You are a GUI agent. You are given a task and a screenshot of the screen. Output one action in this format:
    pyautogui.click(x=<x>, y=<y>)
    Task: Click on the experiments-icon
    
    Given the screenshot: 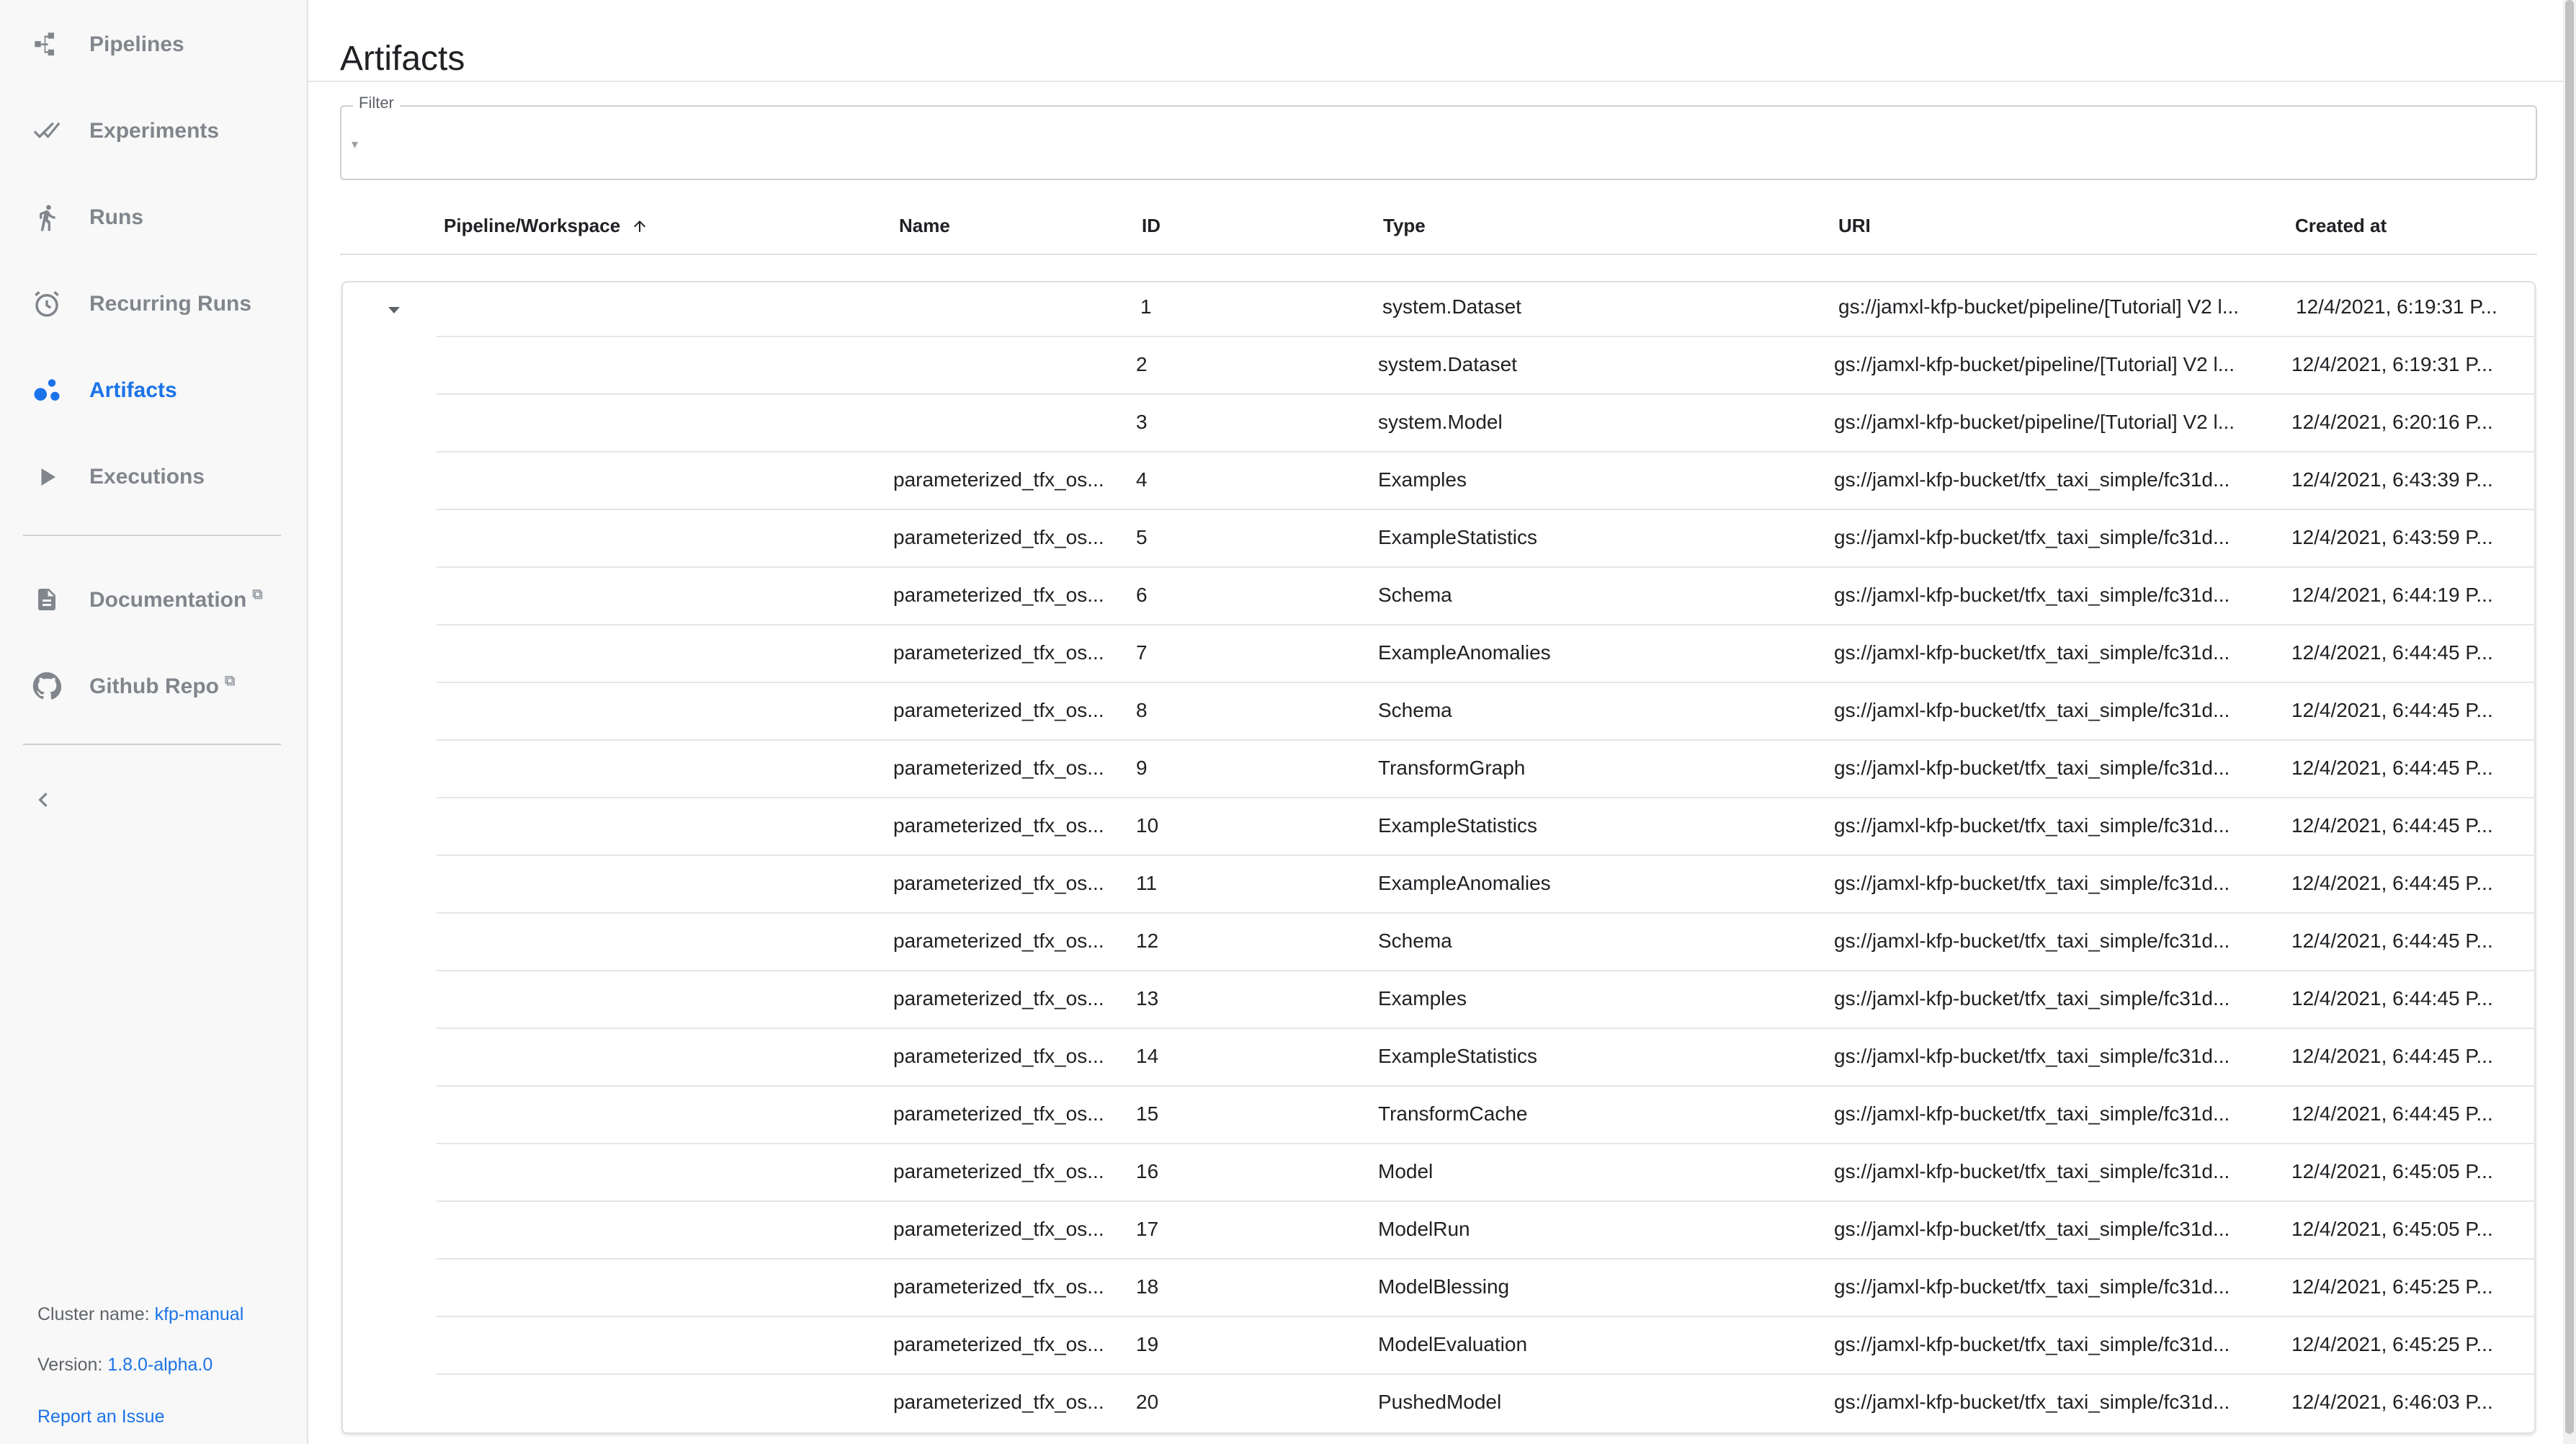 What is the action you would take?
    pyautogui.click(x=47, y=131)
    